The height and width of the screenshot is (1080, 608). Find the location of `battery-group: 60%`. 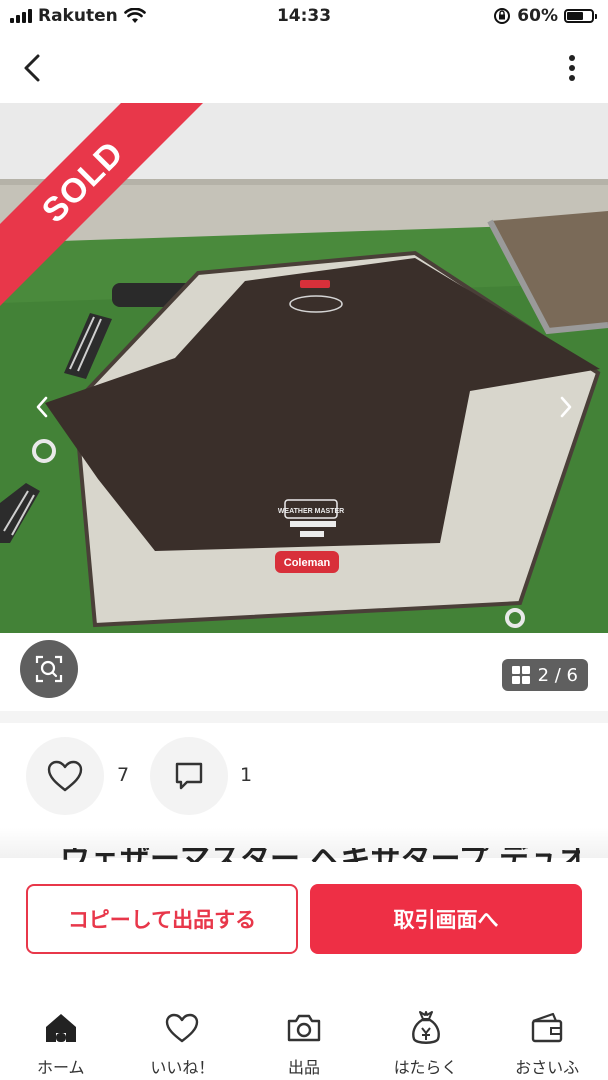

battery-group: 60% is located at coordinates (545, 16).